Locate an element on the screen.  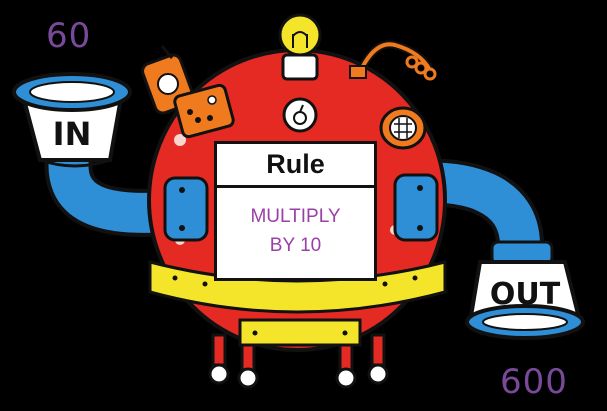
left-connector is located at coordinates (186, 209).